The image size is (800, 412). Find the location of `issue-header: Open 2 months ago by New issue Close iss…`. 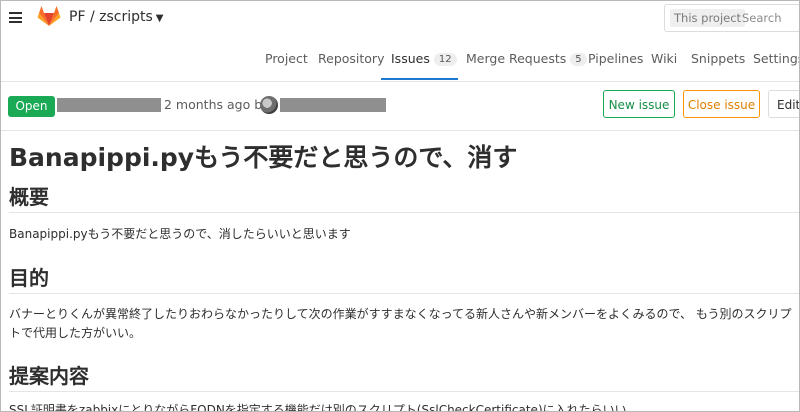

issue-header: Open 2 months ago by New issue Close iss… is located at coordinates (400, 106).